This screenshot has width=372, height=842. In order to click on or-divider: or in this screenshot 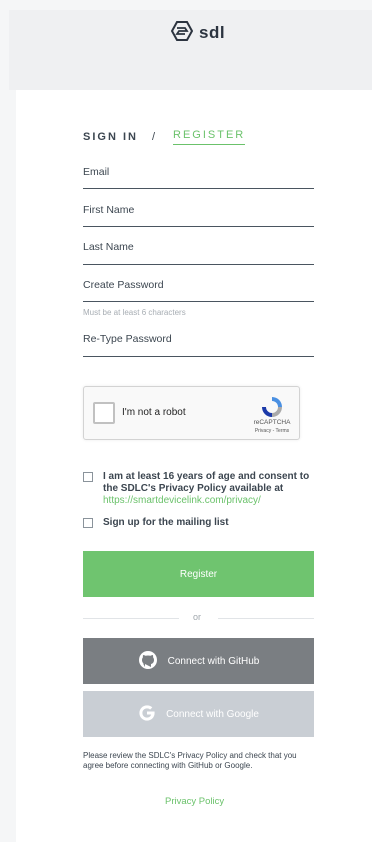, I will do `click(198, 618)`.